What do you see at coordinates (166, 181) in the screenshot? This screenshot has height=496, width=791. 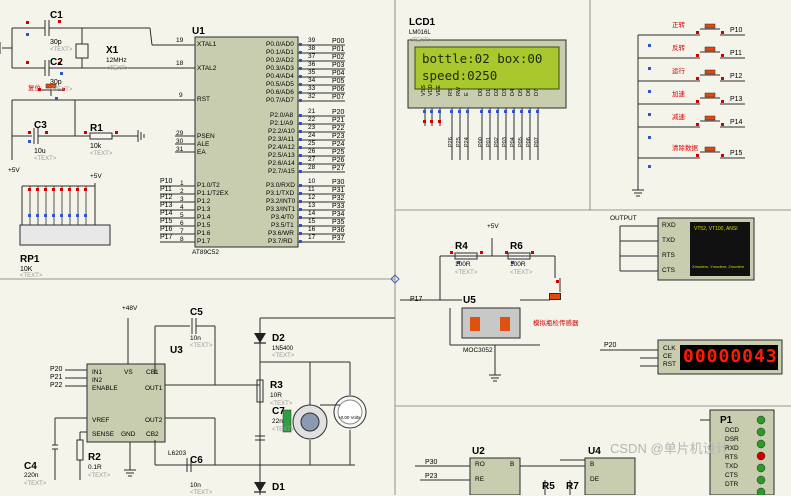 I see `net-label-p10: P10` at bounding box center [166, 181].